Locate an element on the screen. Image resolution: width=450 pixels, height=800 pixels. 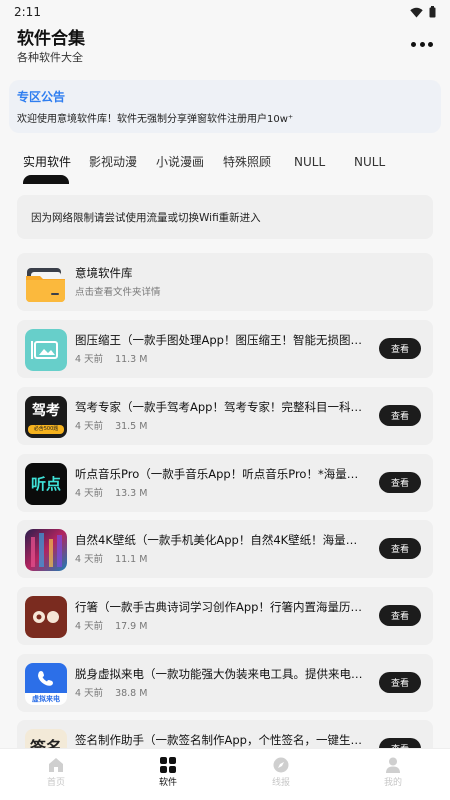
category-tabs: 实用软件 影视动漫 小说漫画 特殊照顾 NULL NULL is located at coordinates (225, 167).